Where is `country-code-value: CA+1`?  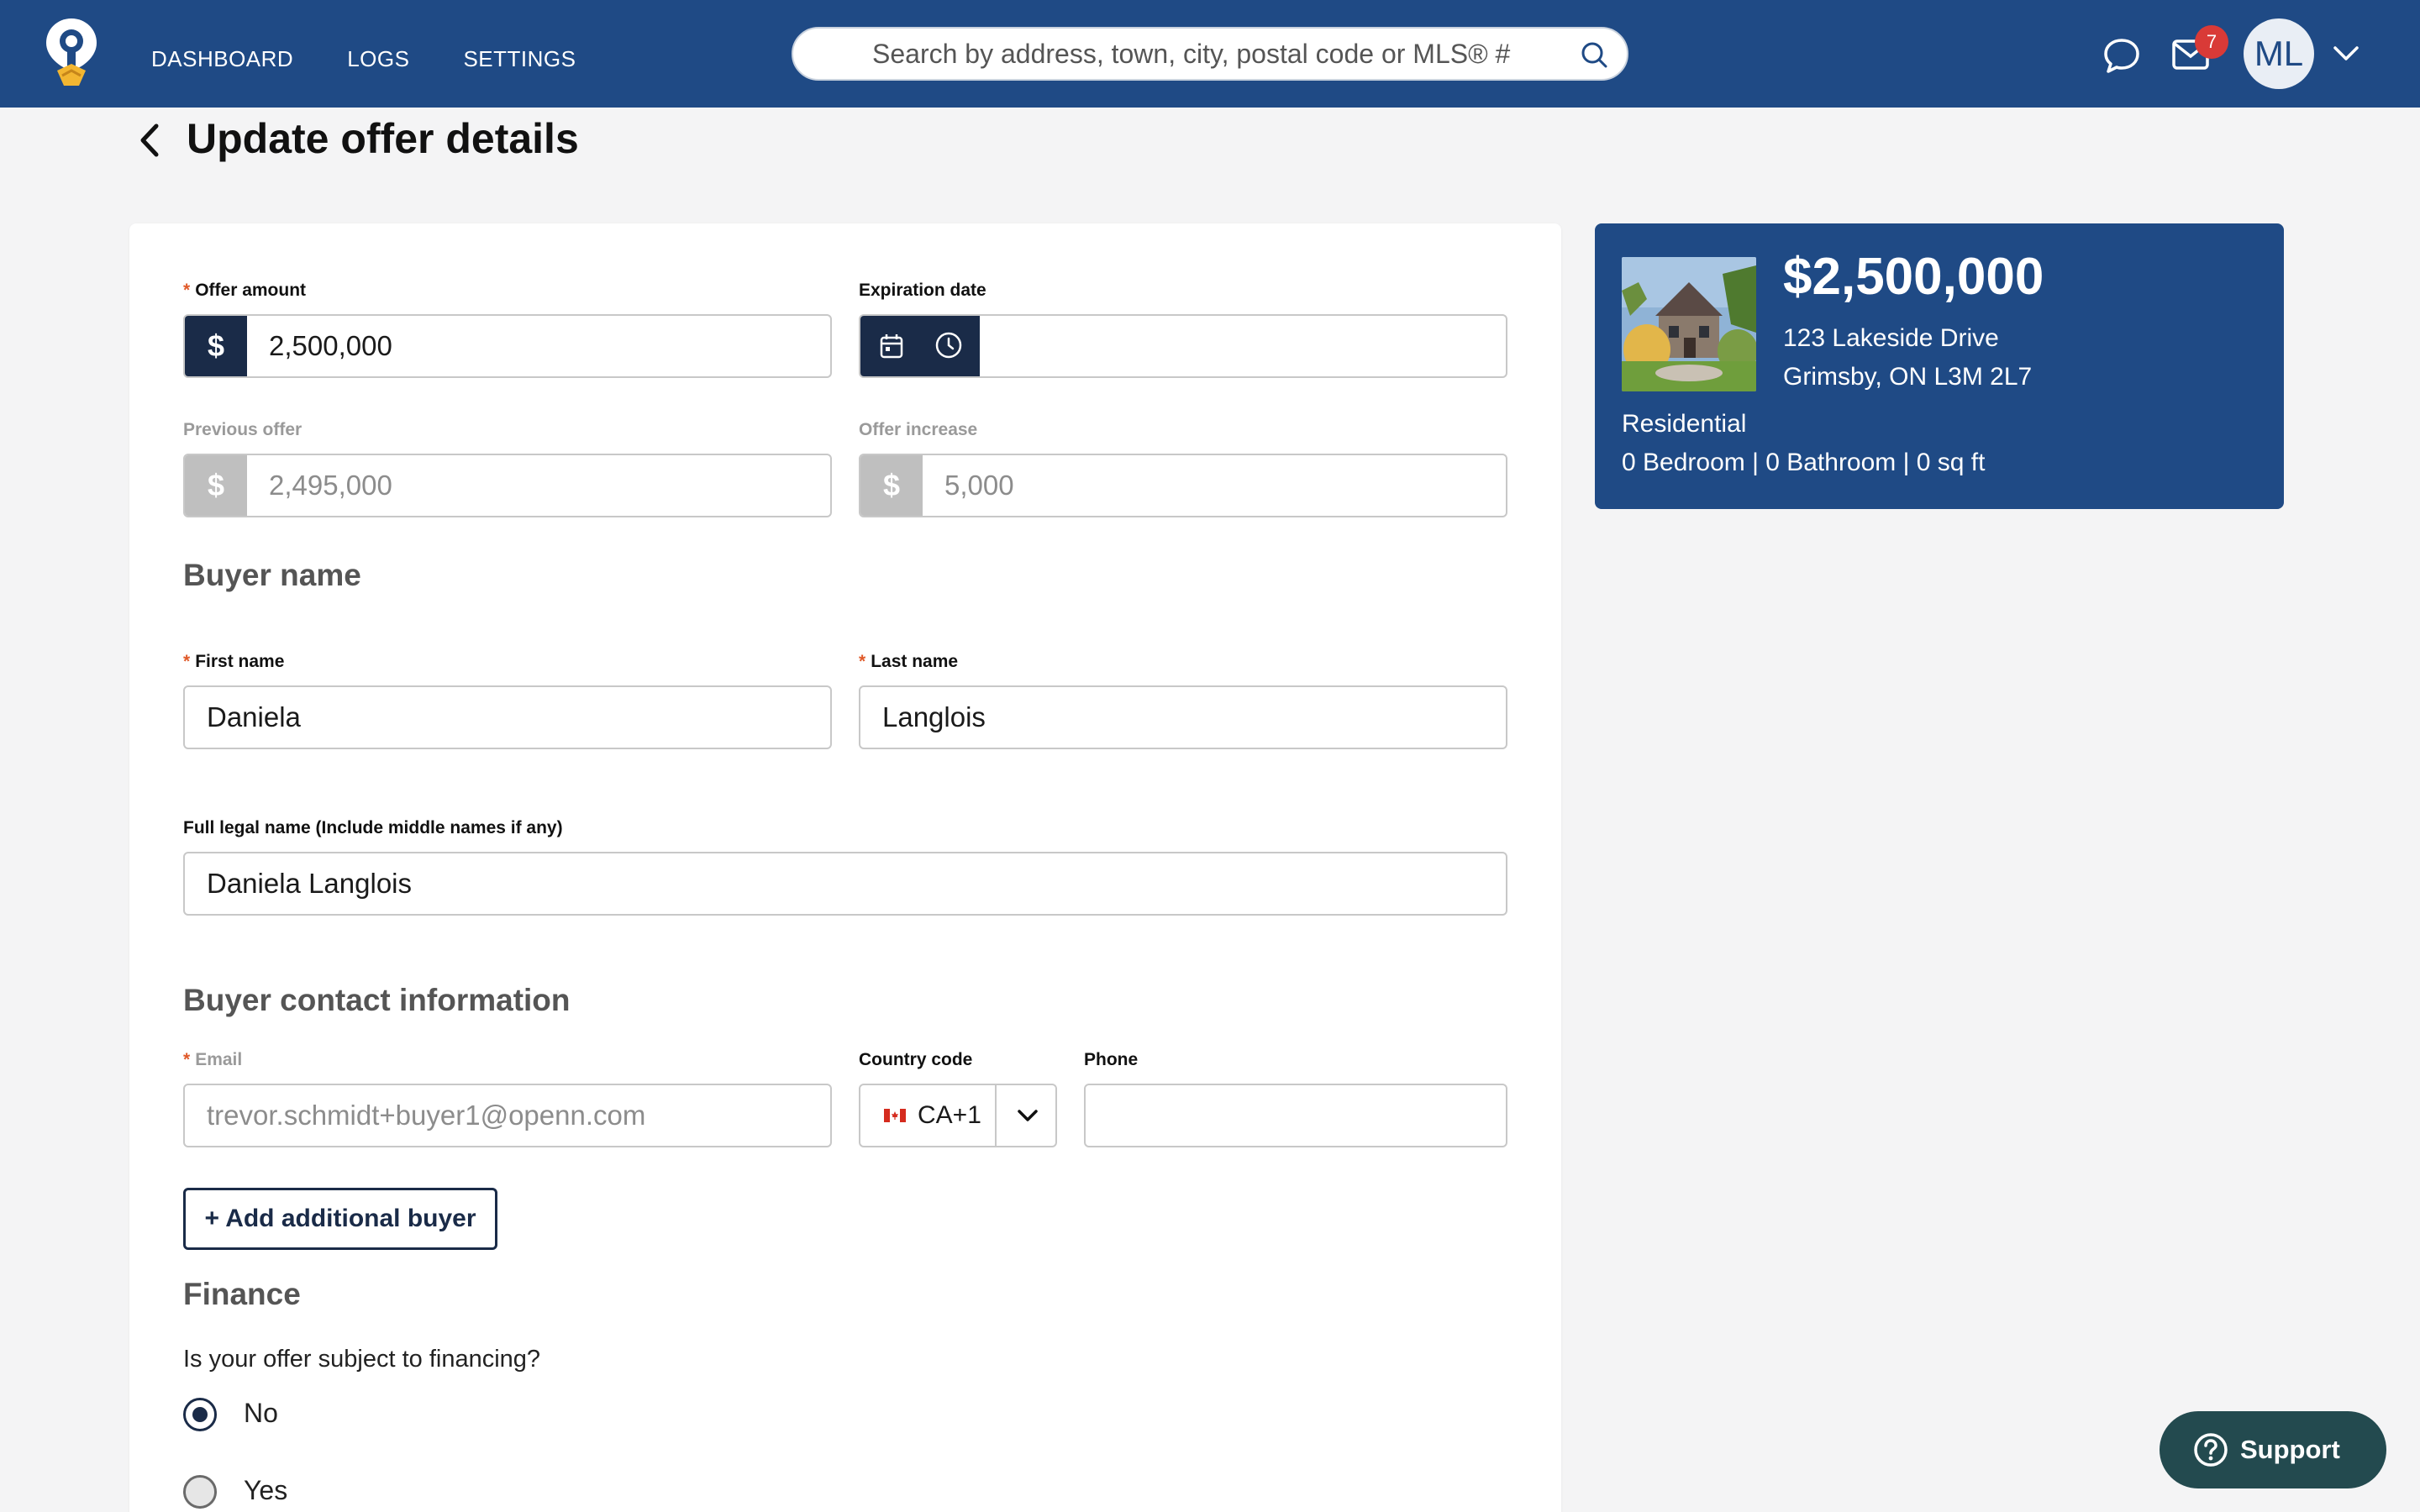 country-code-value: CA+1 is located at coordinates (950, 1115).